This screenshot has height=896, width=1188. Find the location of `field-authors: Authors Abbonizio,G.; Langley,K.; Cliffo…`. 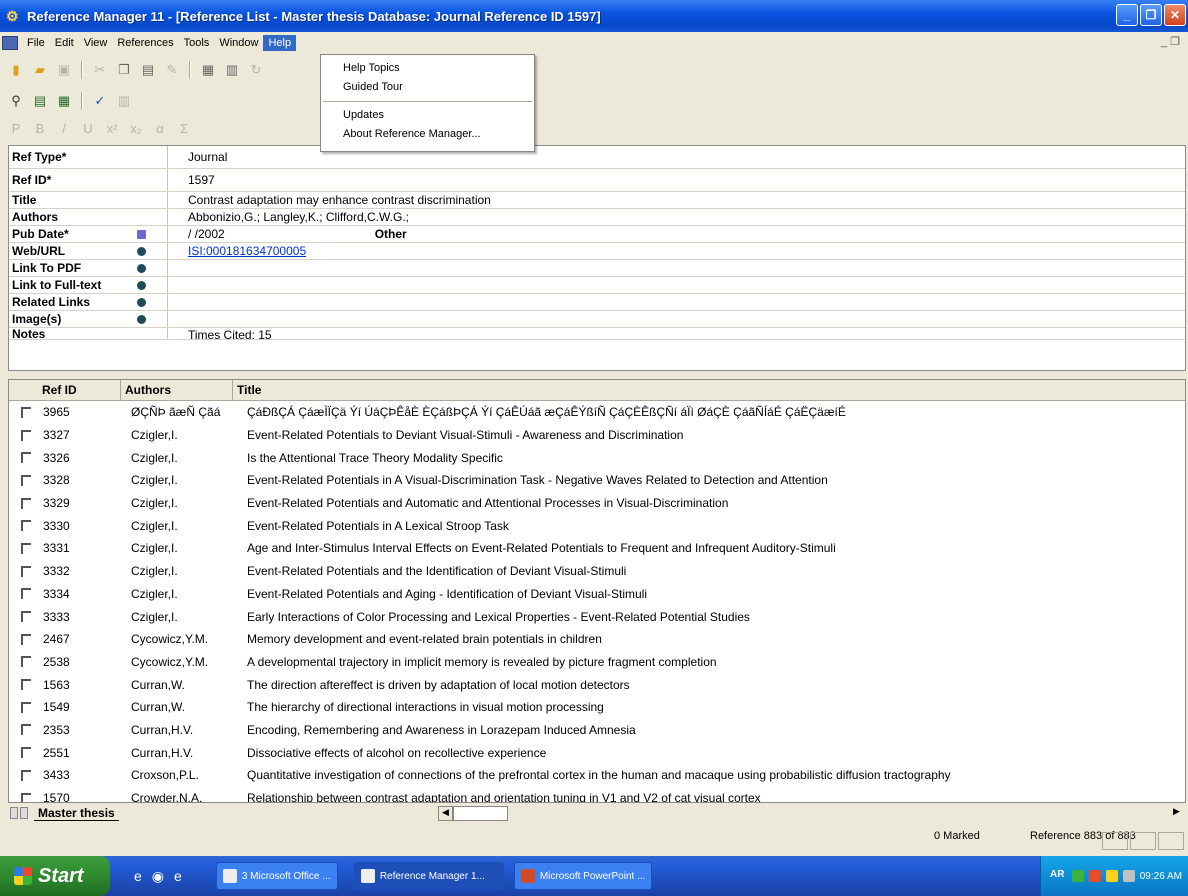

field-authors: Authors Abbonizio,G.; Langley,K.; Cliffo… is located at coordinates (597, 217).